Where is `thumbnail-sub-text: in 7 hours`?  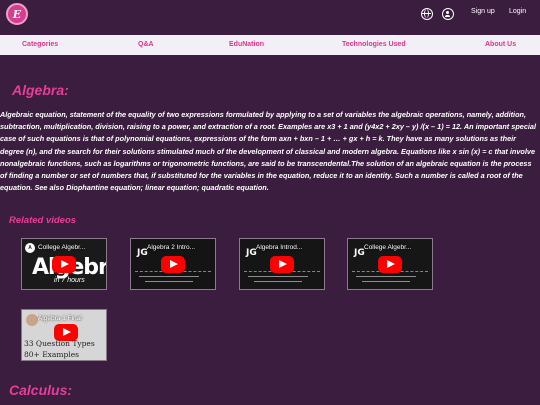
thumbnail-sub-text: in 7 hours is located at coordinates (69, 280).